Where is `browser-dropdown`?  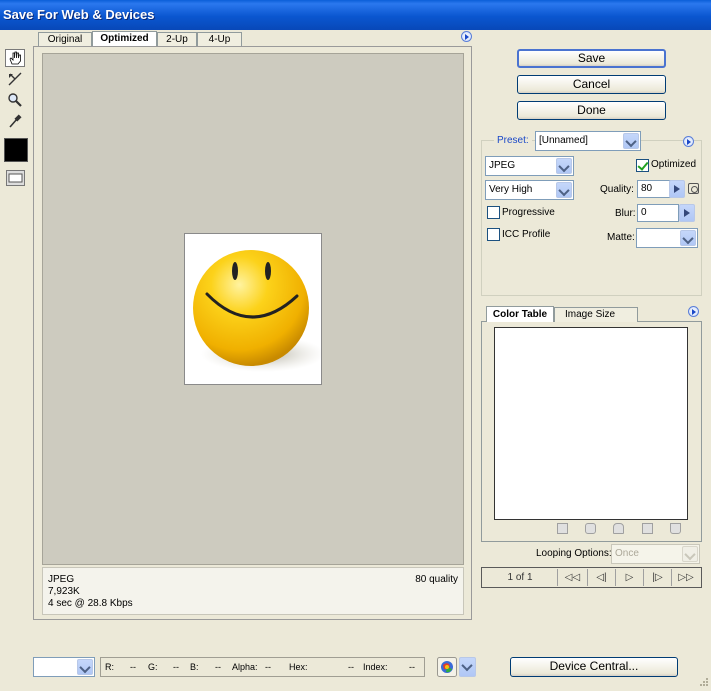 browser-dropdown is located at coordinates (467, 667).